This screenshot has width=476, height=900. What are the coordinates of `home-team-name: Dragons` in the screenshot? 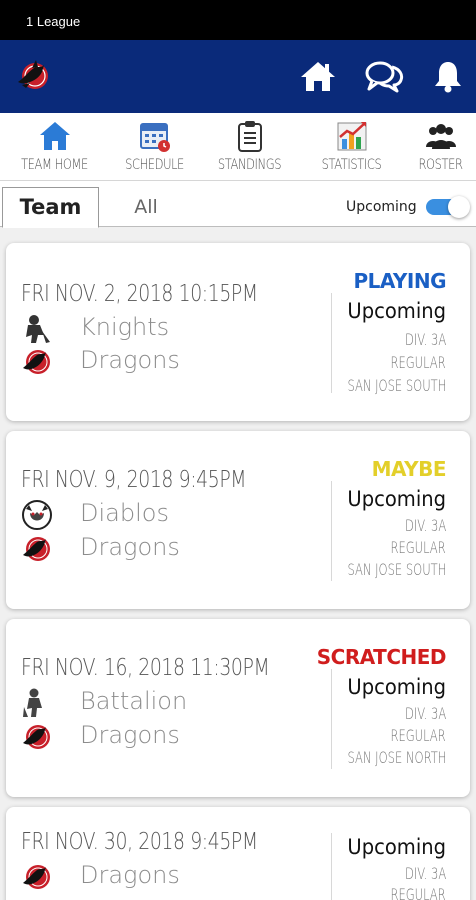 It's located at (130, 875).